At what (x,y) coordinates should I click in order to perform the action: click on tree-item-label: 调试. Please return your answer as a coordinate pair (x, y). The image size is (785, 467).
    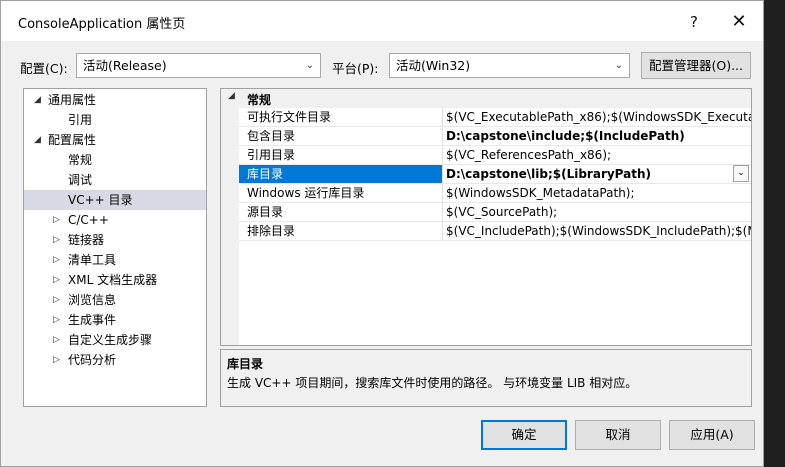
    Looking at the image, I should click on (80, 180).